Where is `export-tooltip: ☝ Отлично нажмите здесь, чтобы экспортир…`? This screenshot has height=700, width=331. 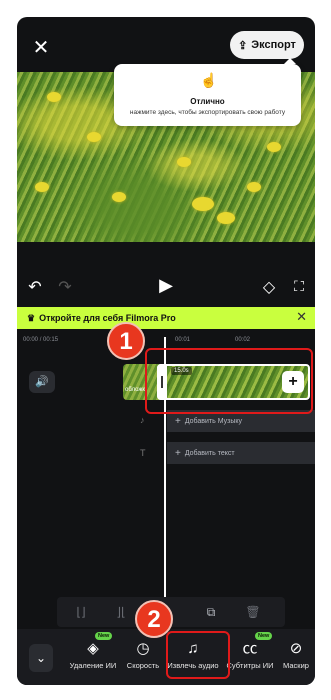
export-tooltip: ☝ Отлично нажмите здесь, чтобы экспортир… is located at coordinates (207, 92).